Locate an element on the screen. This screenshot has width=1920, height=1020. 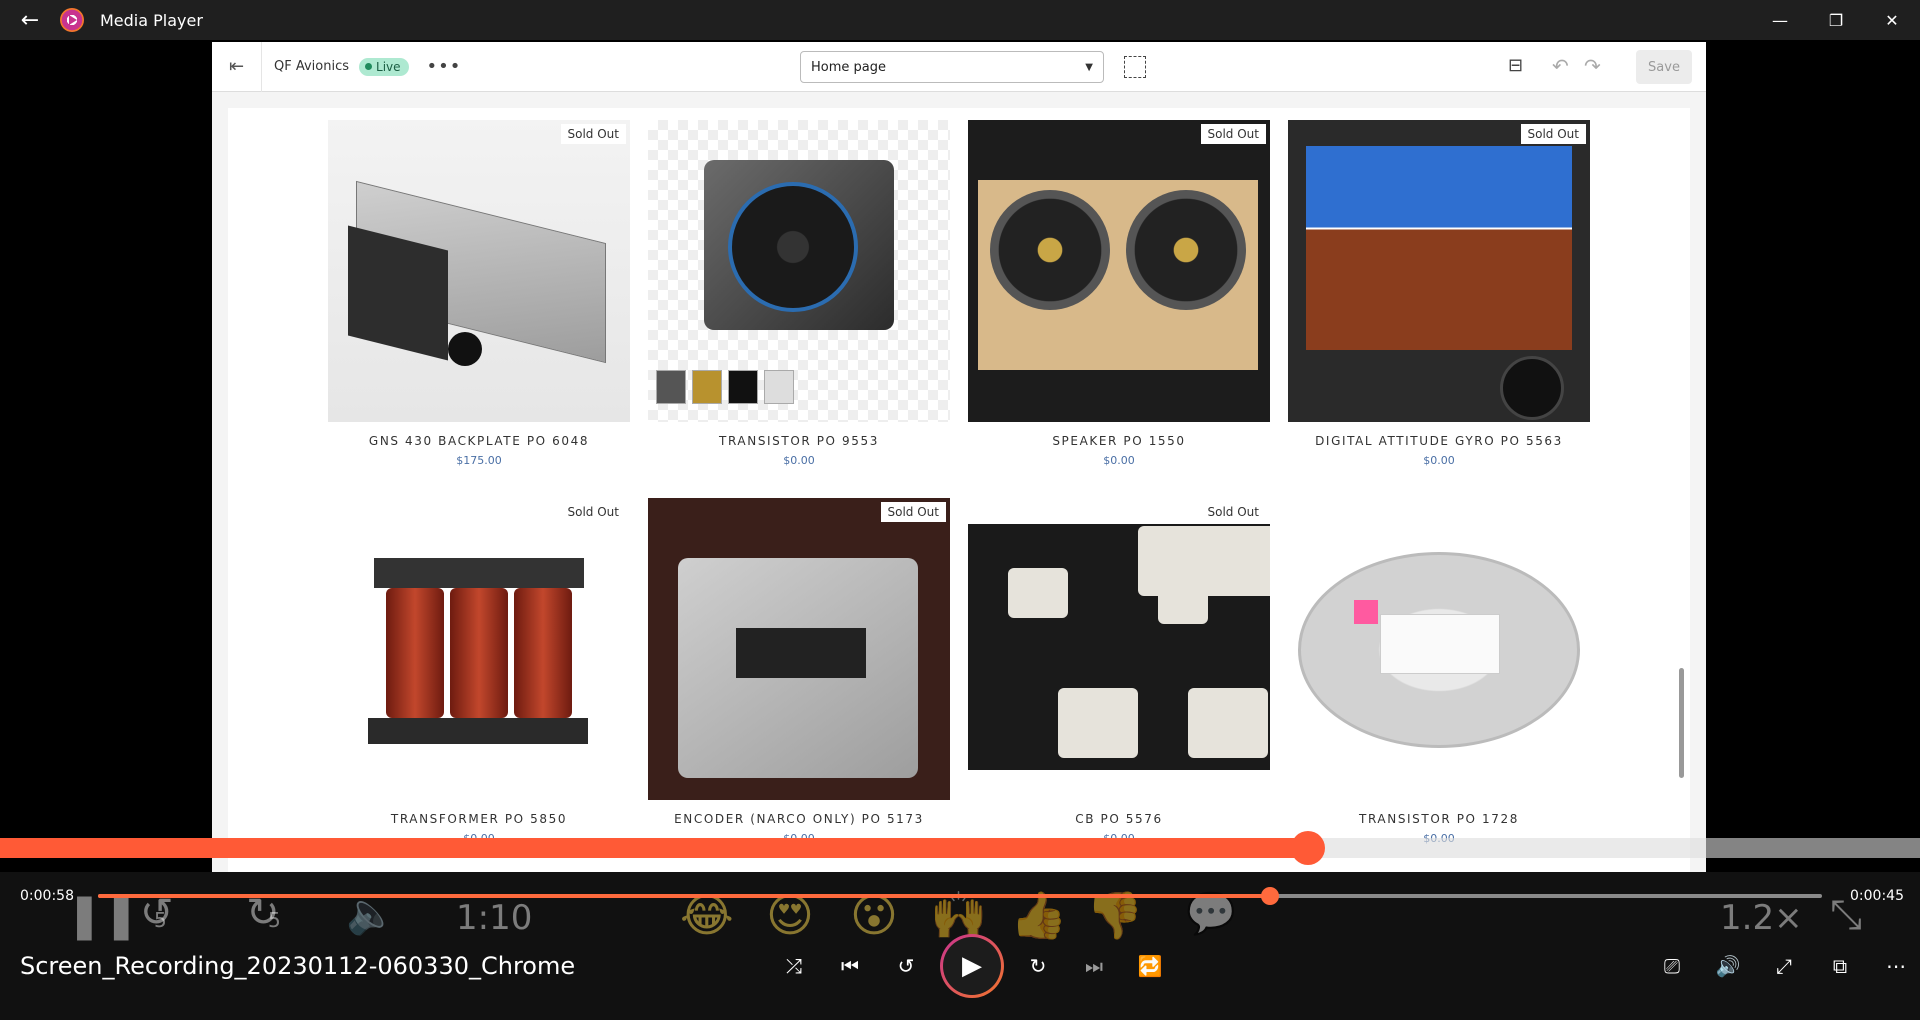
product-card: Sold Out CB PO 5576 $0.00 is located at coordinates (1119, 671).